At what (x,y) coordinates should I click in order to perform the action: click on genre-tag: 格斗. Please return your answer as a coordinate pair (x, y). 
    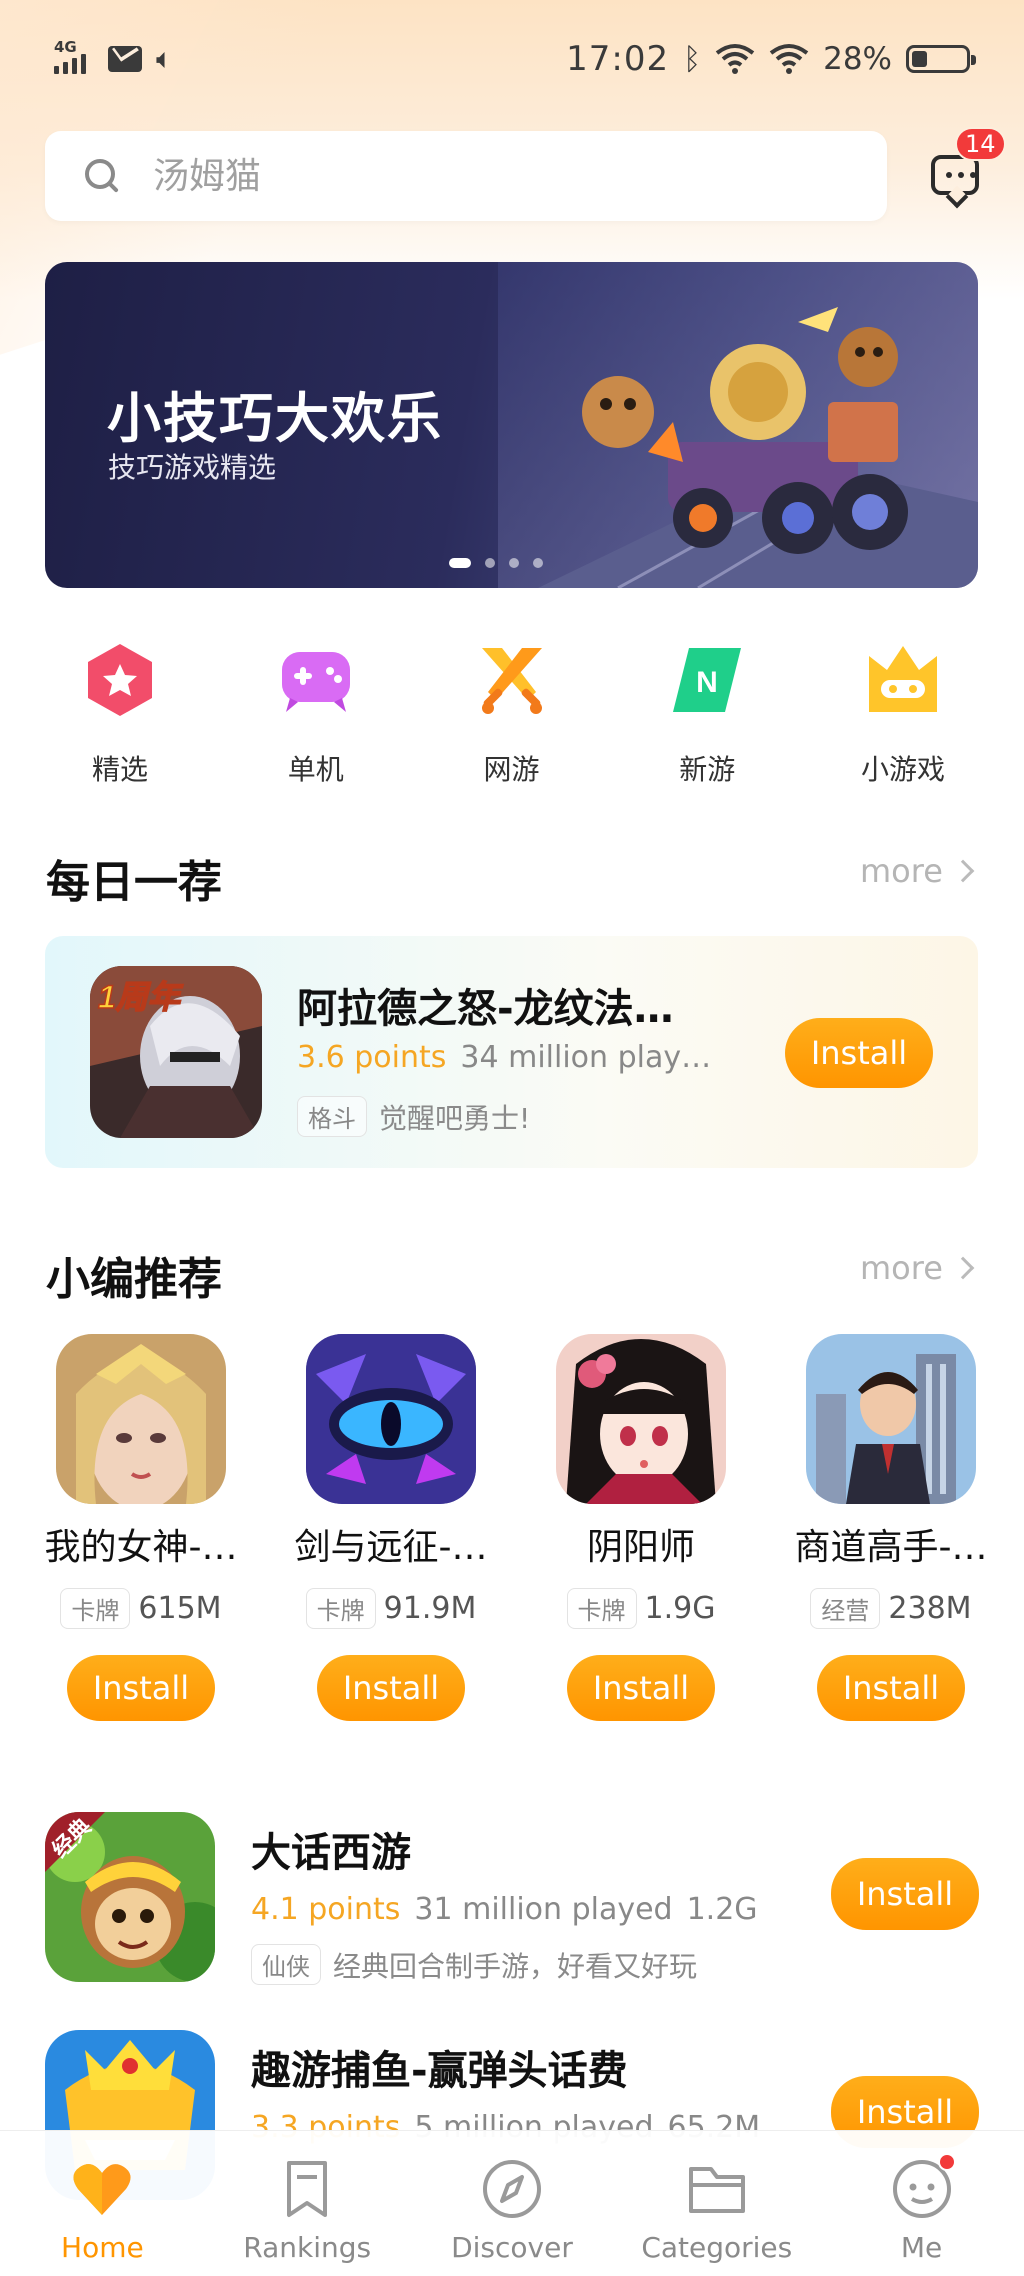
    Looking at the image, I should click on (332, 1116).